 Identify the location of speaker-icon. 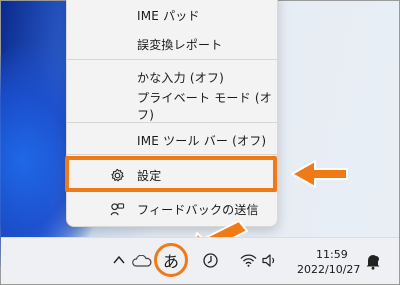
(269, 260).